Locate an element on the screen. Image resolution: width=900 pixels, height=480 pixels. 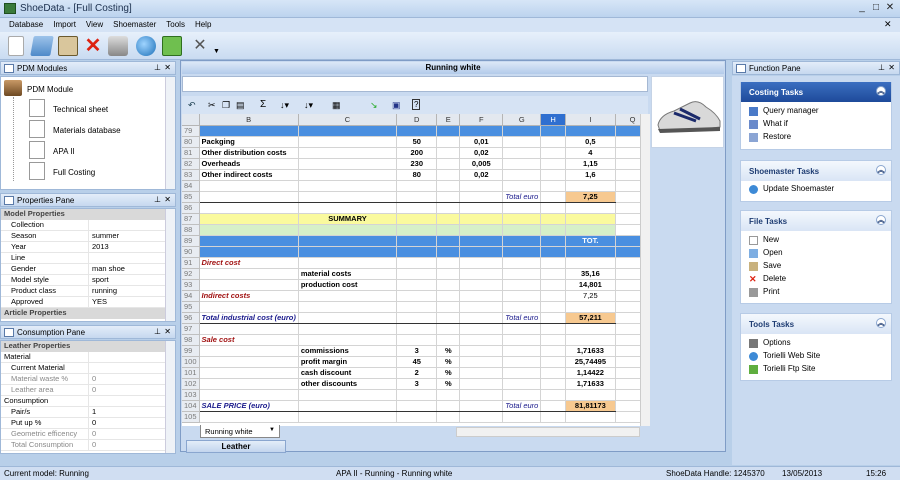
row-number: 81 is located at coordinates (191, 153).